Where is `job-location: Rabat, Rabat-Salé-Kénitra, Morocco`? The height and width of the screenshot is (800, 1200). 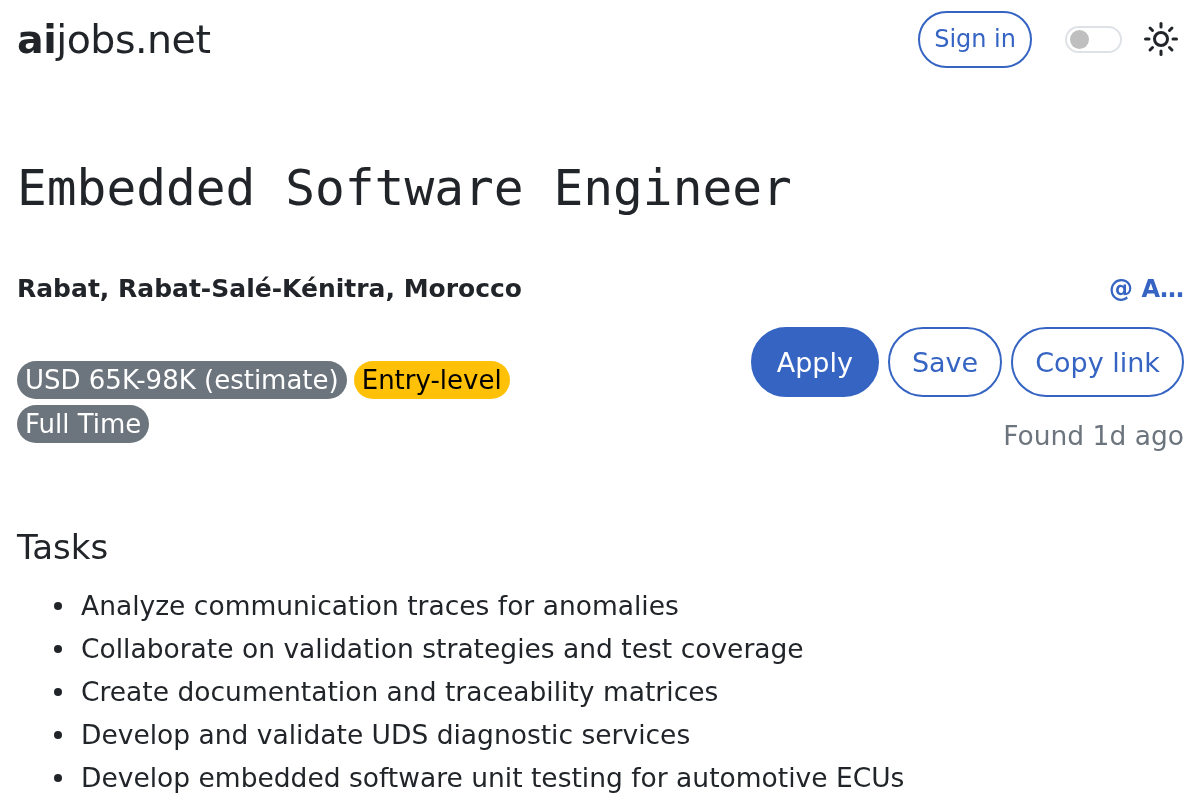 job-location: Rabat, Rabat-Salé-Kénitra, Morocco is located at coordinates (270, 289).